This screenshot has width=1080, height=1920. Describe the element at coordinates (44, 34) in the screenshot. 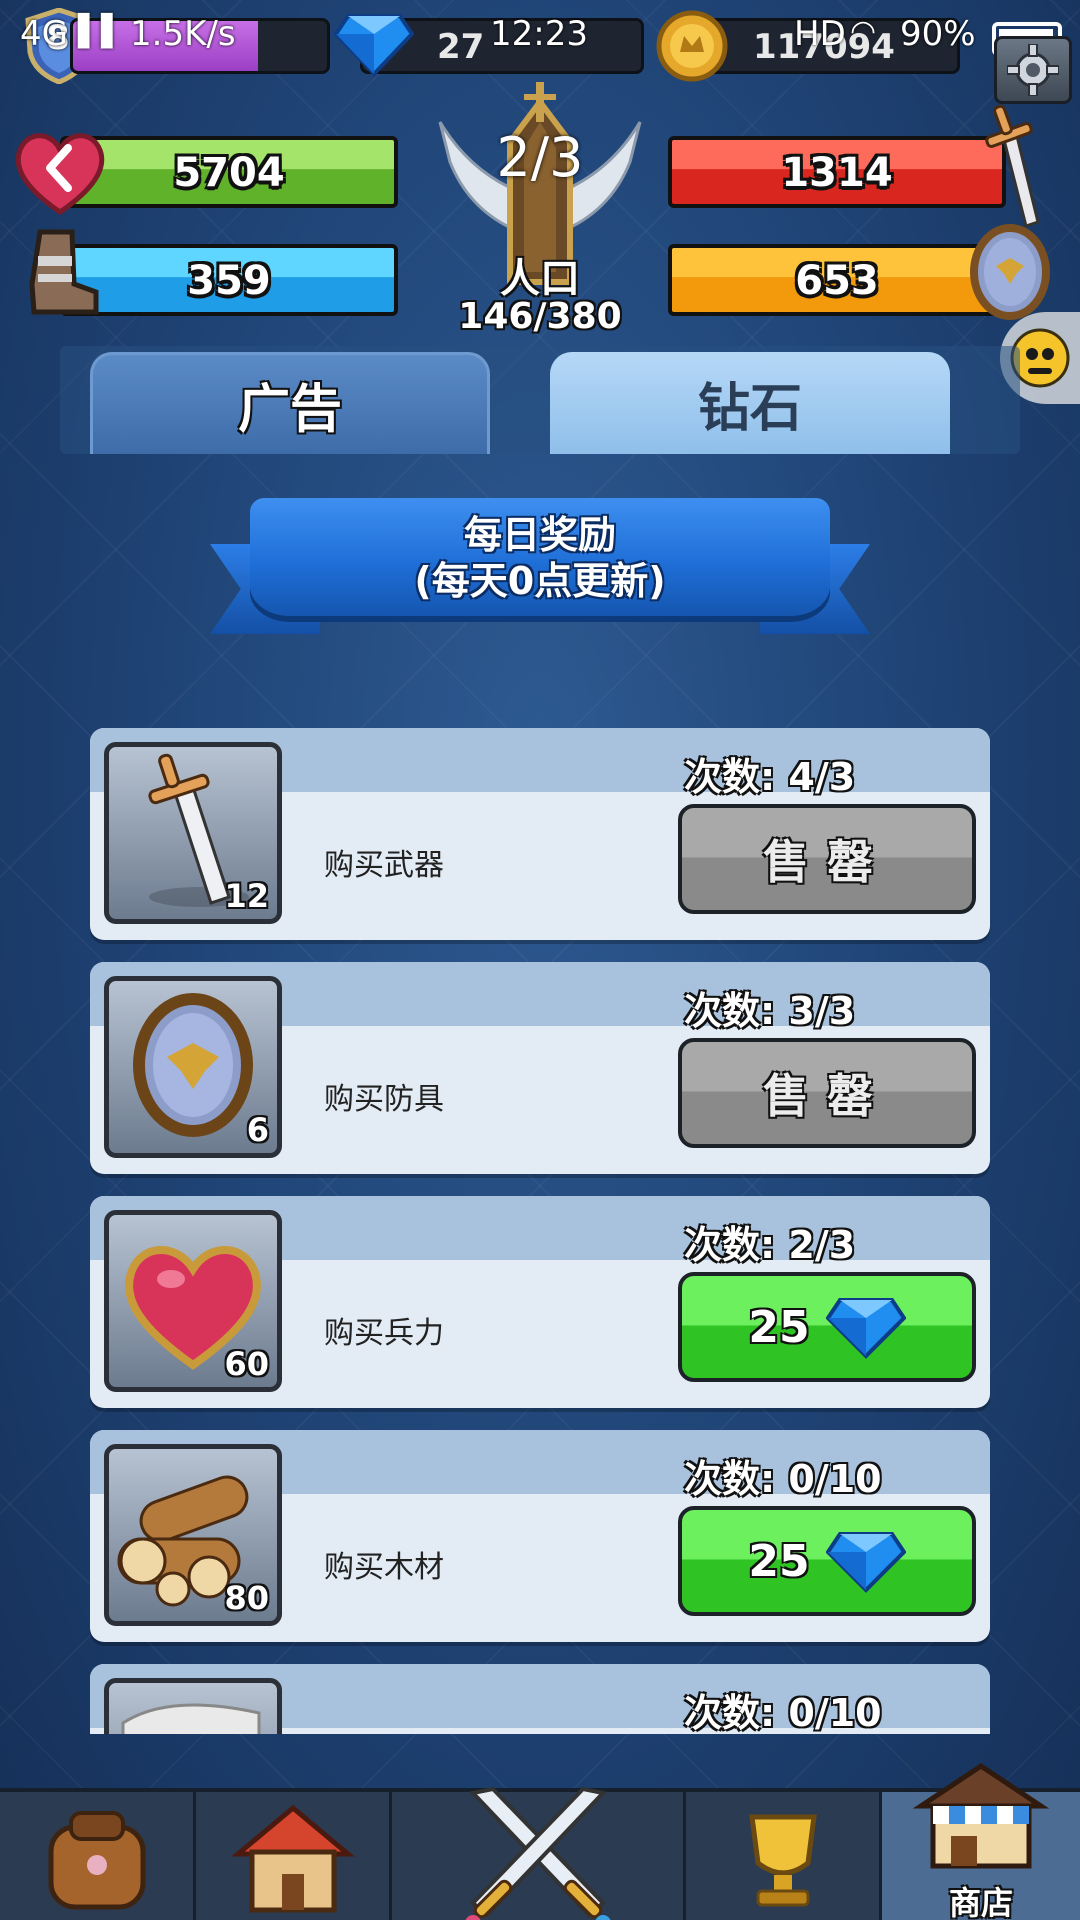

I see `network-indicator: 4G` at that location.